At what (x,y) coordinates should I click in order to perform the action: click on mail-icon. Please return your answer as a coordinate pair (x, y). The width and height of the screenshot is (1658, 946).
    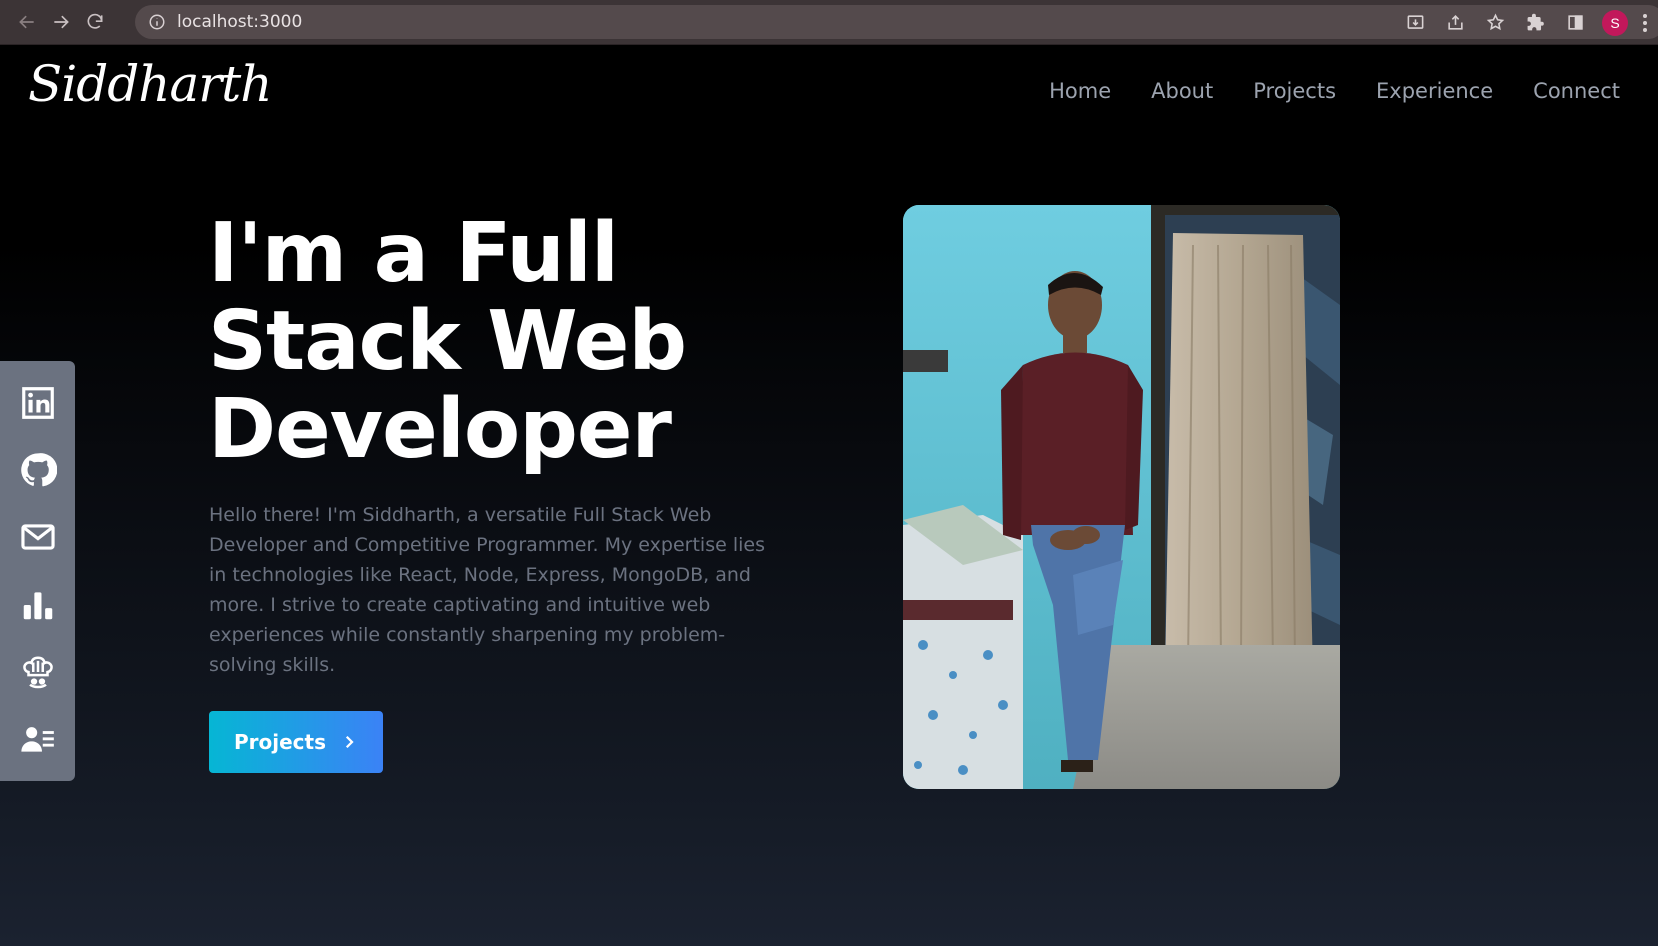
    Looking at the image, I should click on (38, 537).